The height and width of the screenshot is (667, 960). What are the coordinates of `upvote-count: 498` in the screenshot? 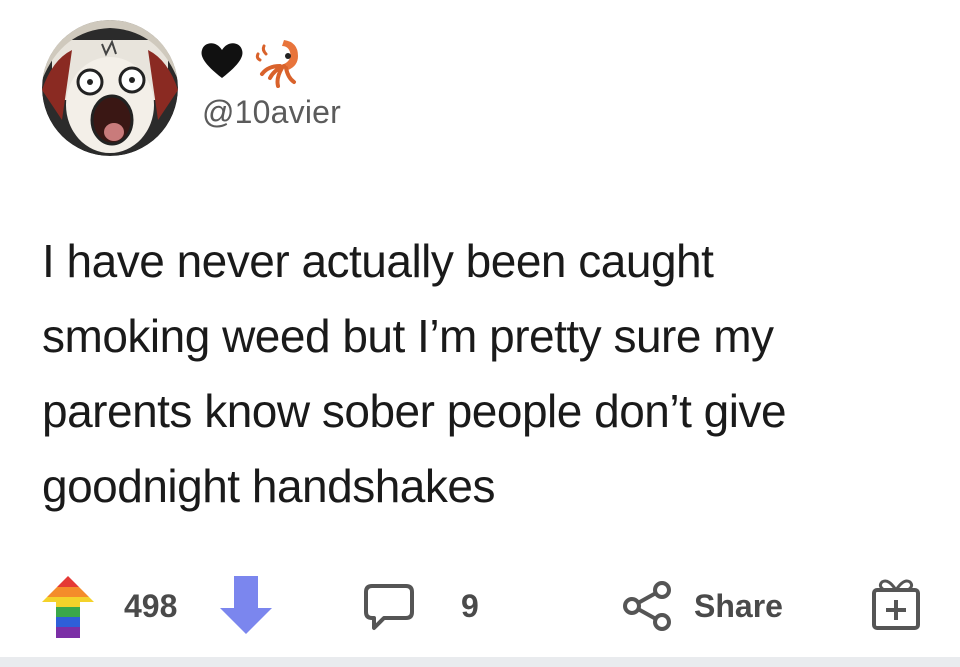 It's located at (151, 606).